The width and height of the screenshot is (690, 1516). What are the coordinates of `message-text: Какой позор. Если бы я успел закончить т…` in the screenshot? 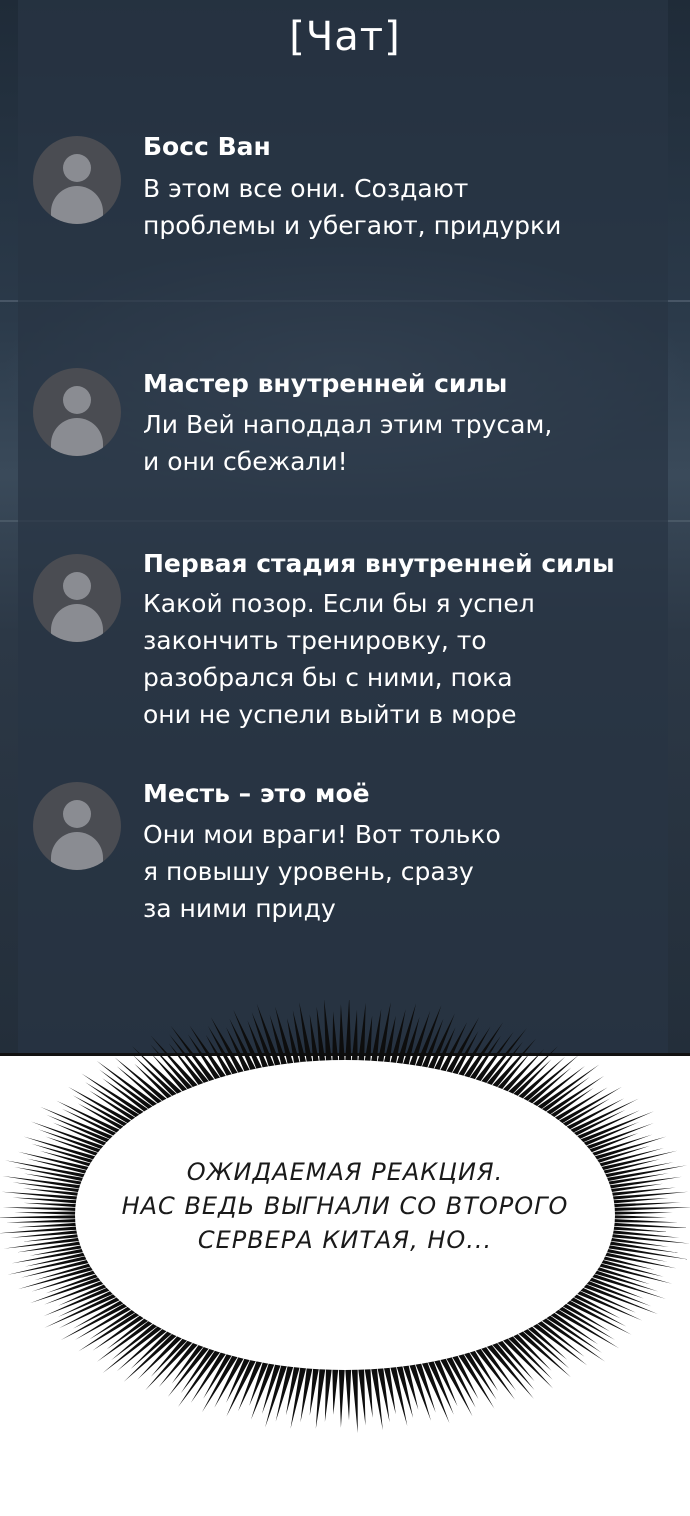 It's located at (339, 659).